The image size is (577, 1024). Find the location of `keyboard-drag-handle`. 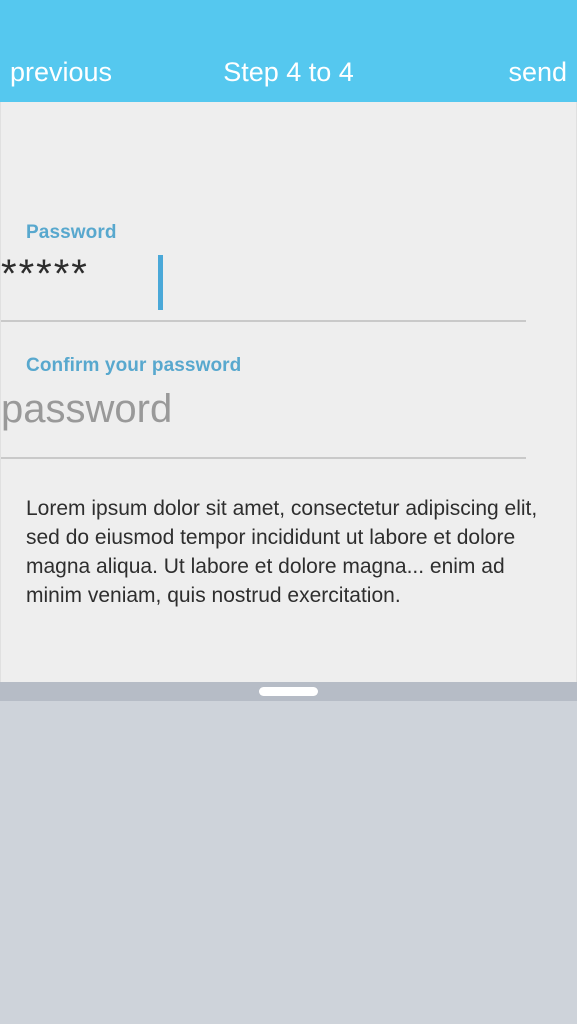

keyboard-drag-handle is located at coordinates (288, 691).